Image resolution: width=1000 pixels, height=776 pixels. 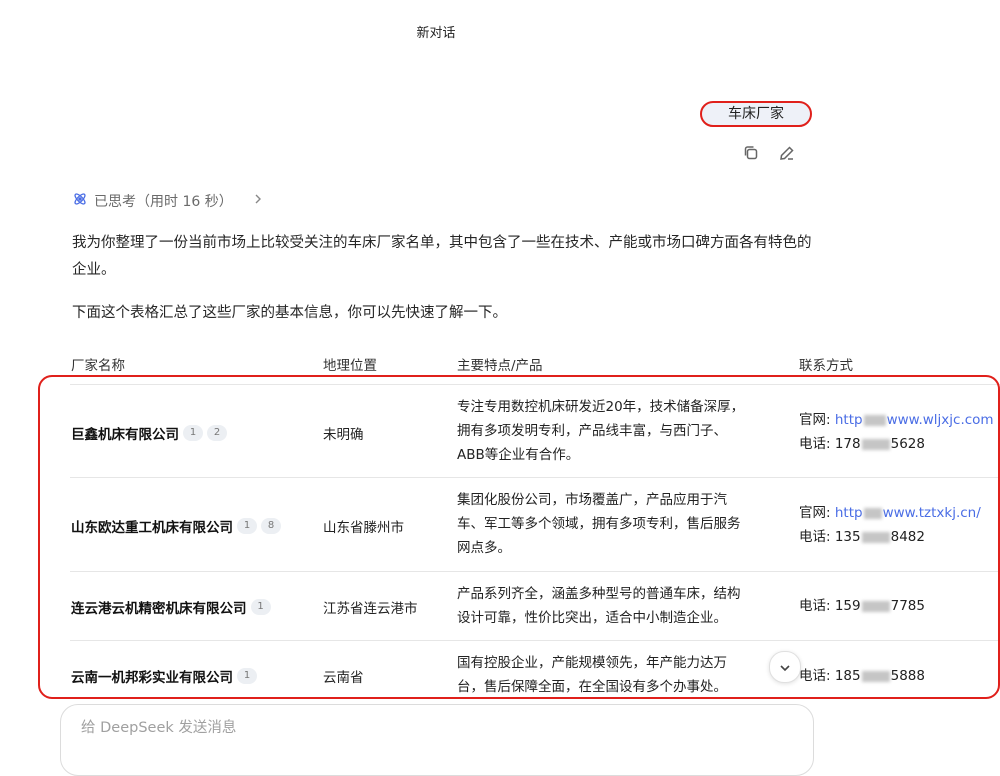 I want to click on manufacturer-location: 未明确, so click(x=343, y=435).